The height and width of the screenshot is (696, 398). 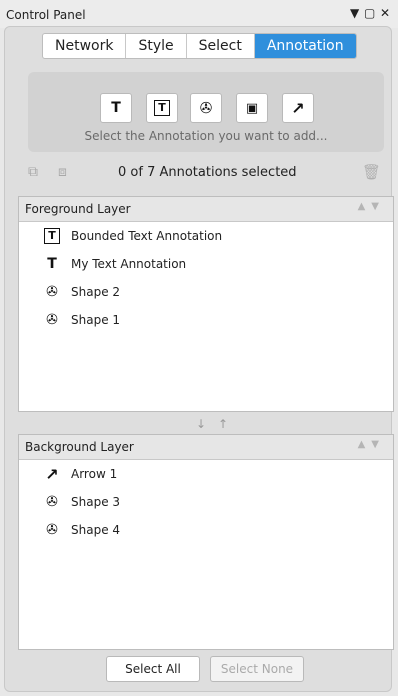 I want to click on list-item: ✇ Shape 3, so click(x=206, y=502).